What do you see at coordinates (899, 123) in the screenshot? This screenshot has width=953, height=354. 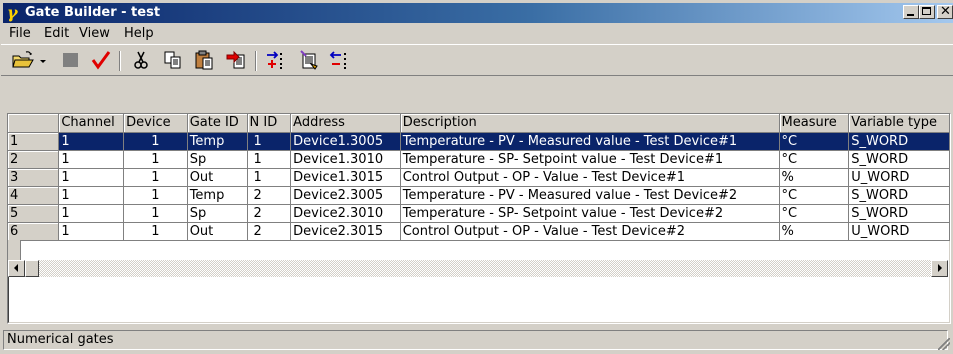 I see `column-header-variable-type: Variable type` at bounding box center [899, 123].